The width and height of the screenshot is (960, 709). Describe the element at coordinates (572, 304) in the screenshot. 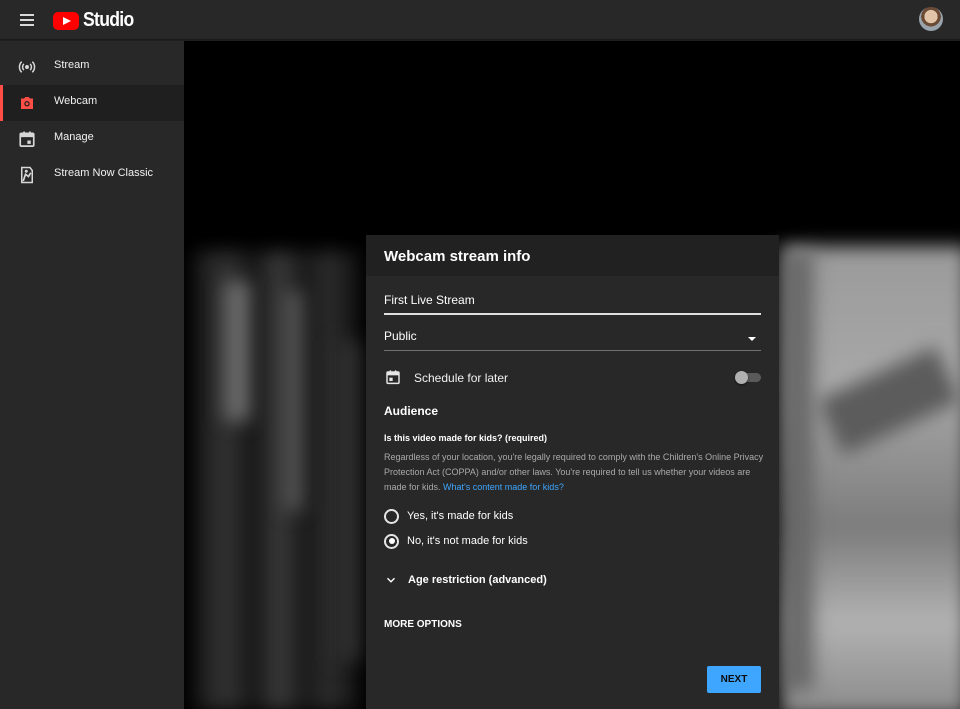

I see `stream-title-input: First Live Stream` at that location.